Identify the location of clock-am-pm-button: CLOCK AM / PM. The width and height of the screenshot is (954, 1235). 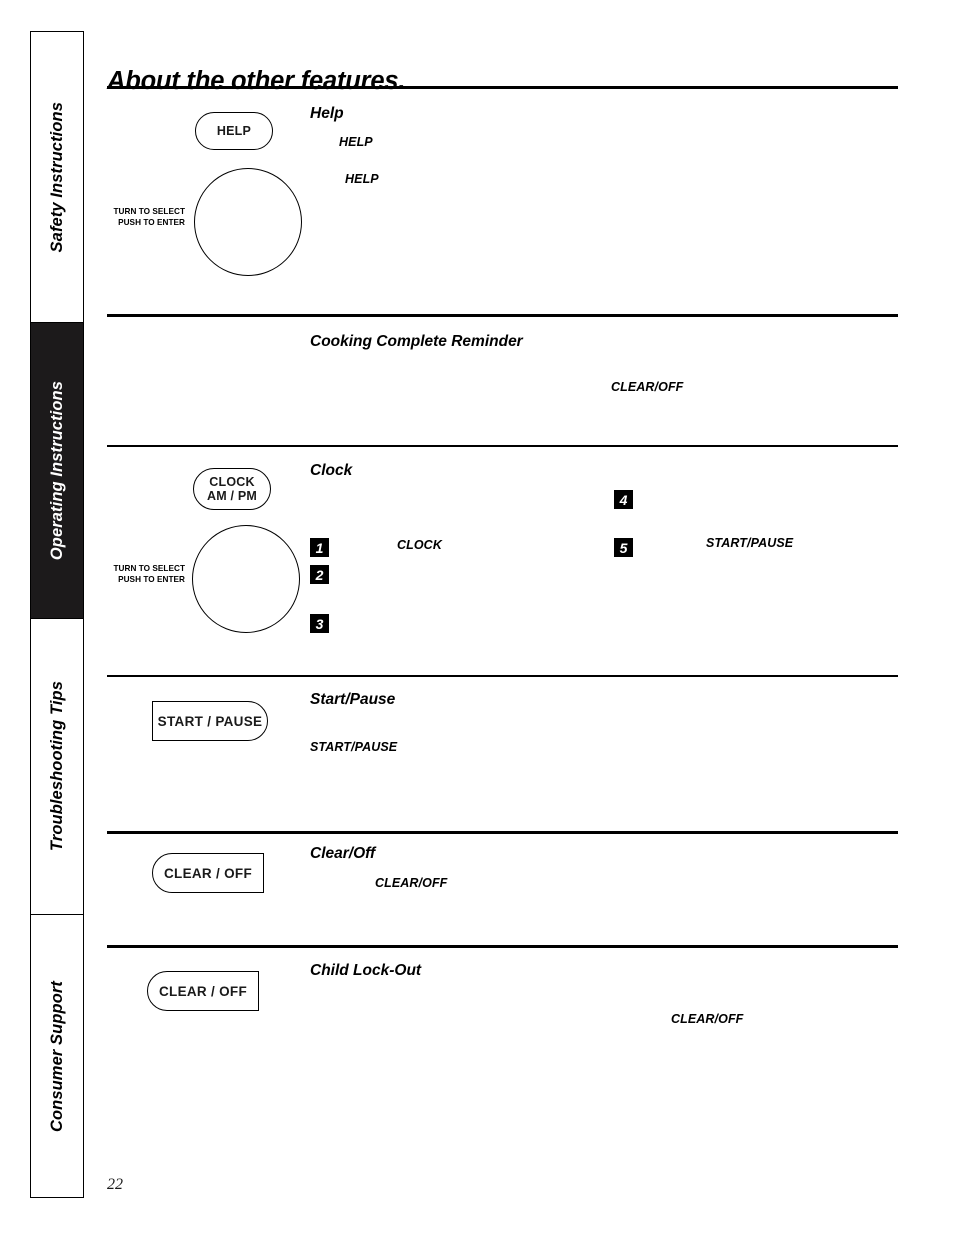
(232, 489).